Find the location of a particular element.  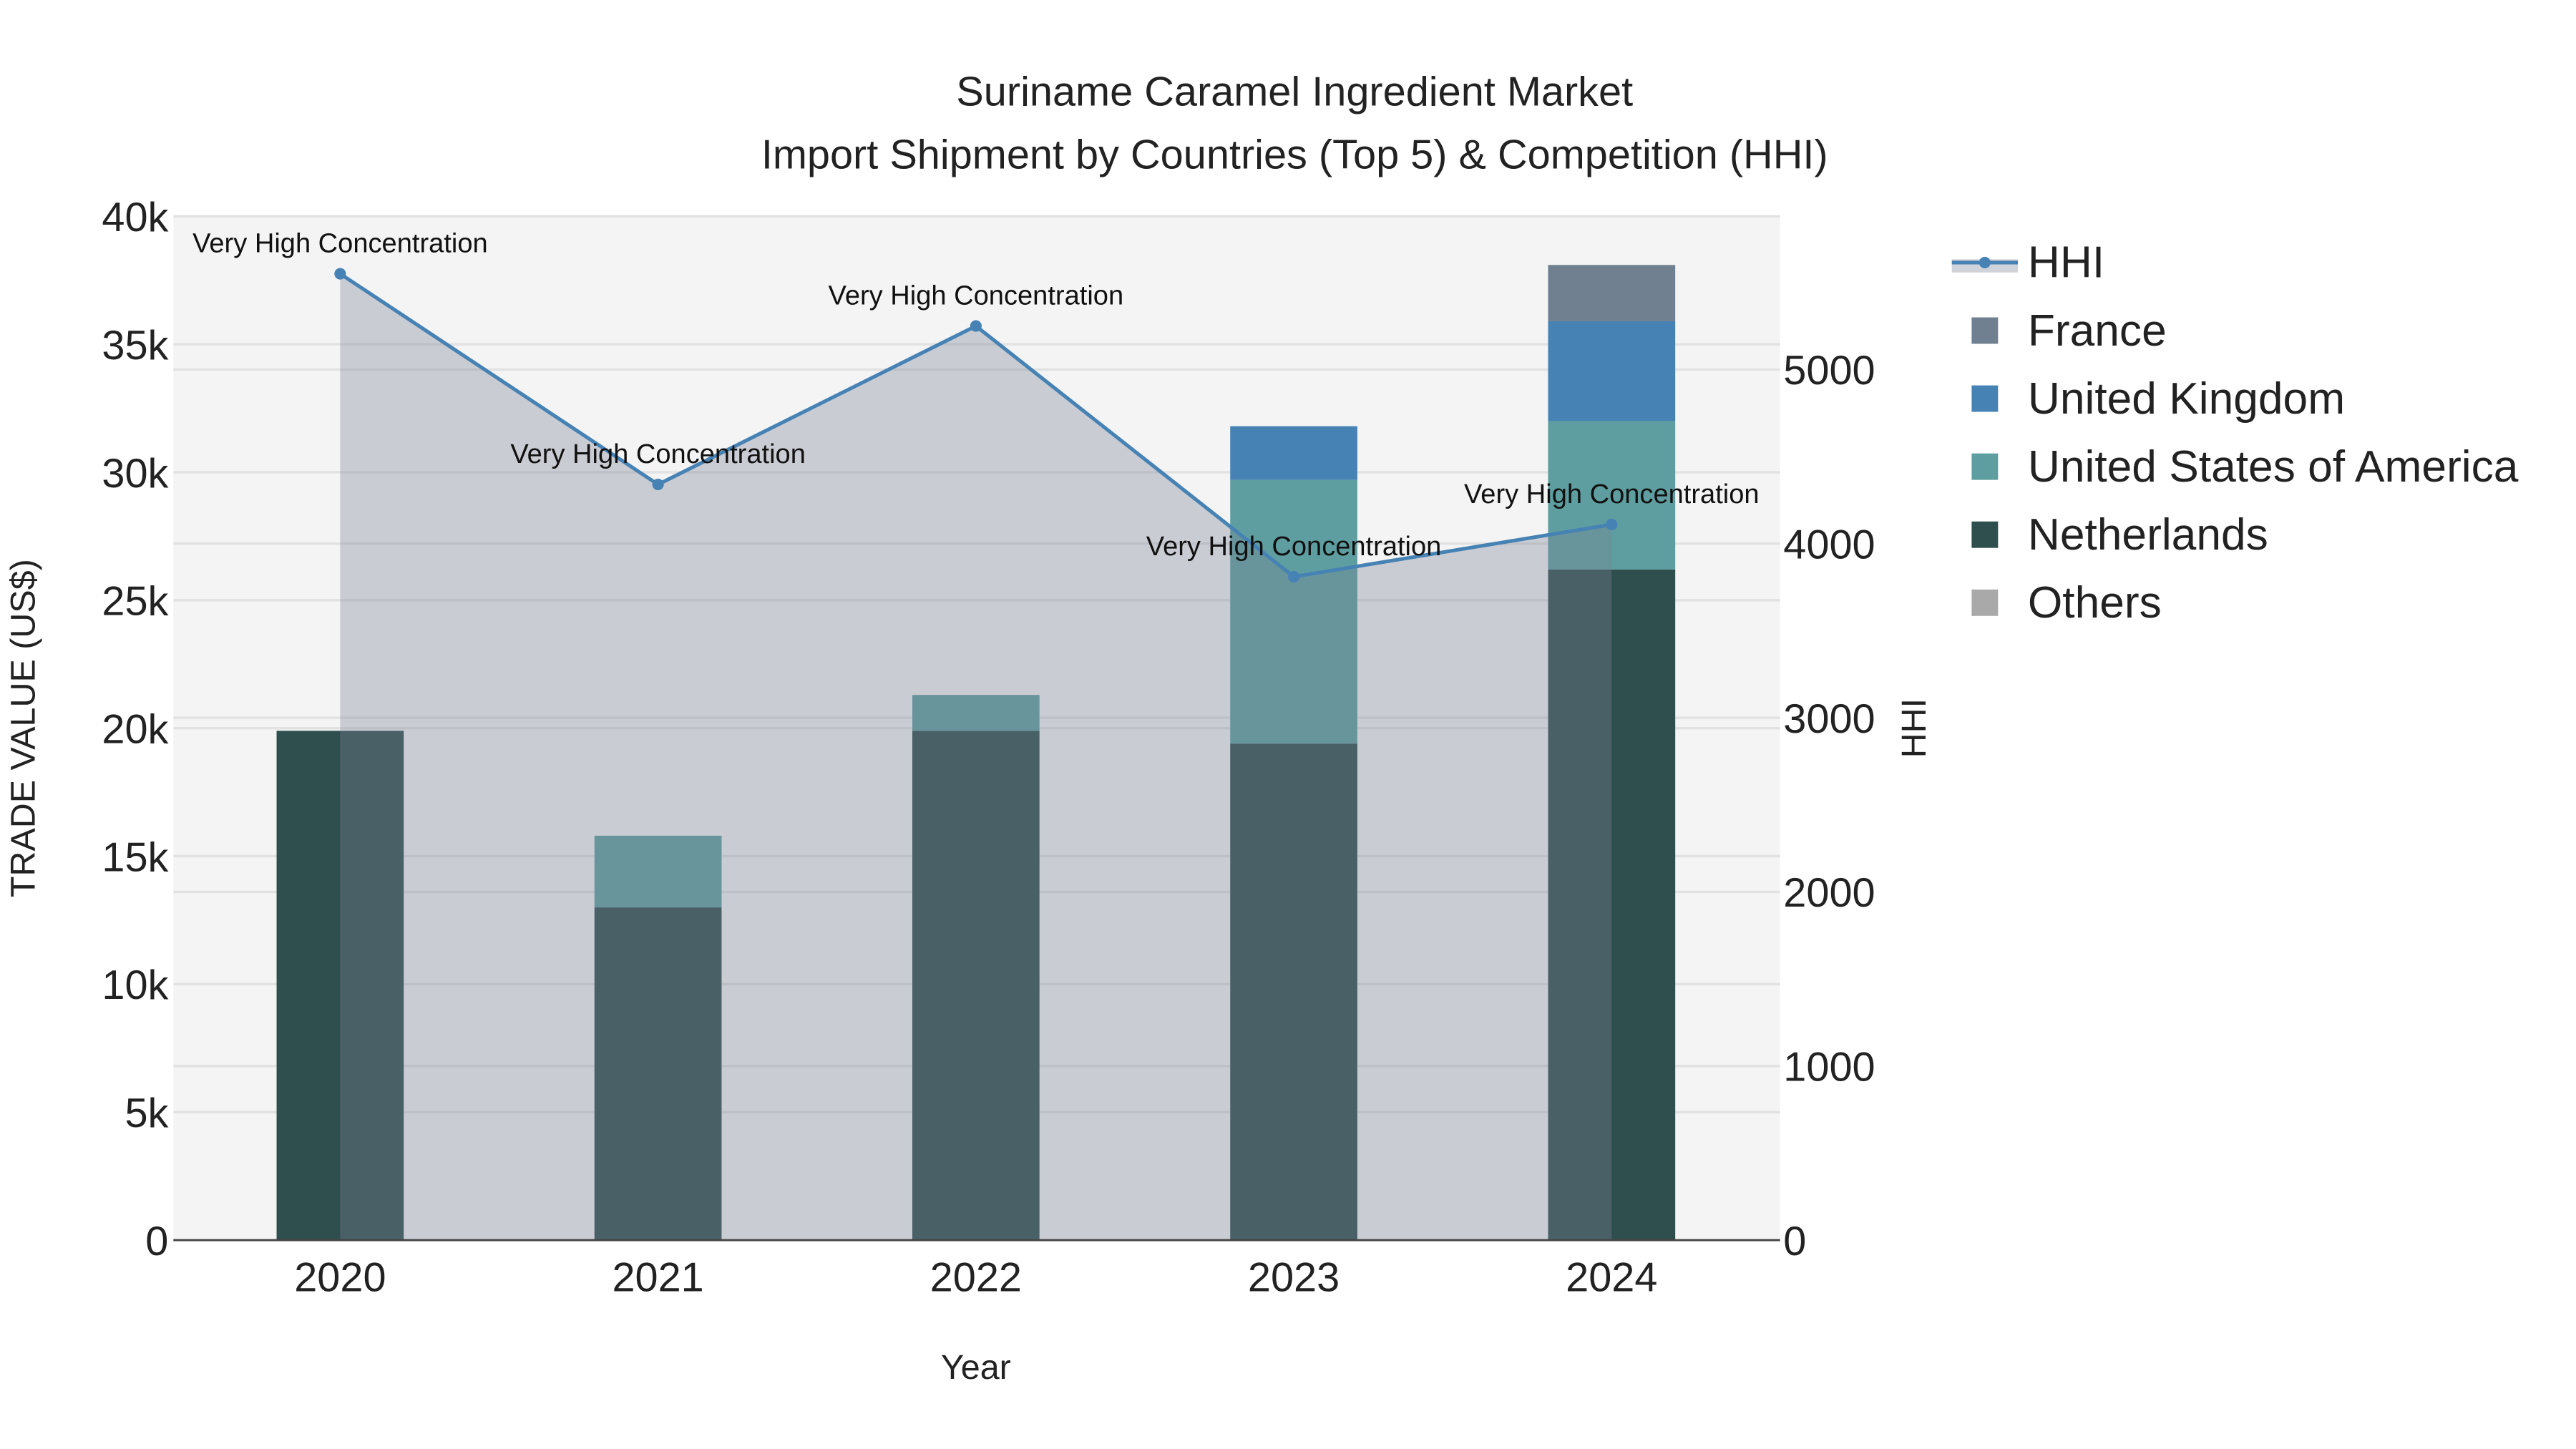

legend-label: Others is located at coordinates (2095, 603).